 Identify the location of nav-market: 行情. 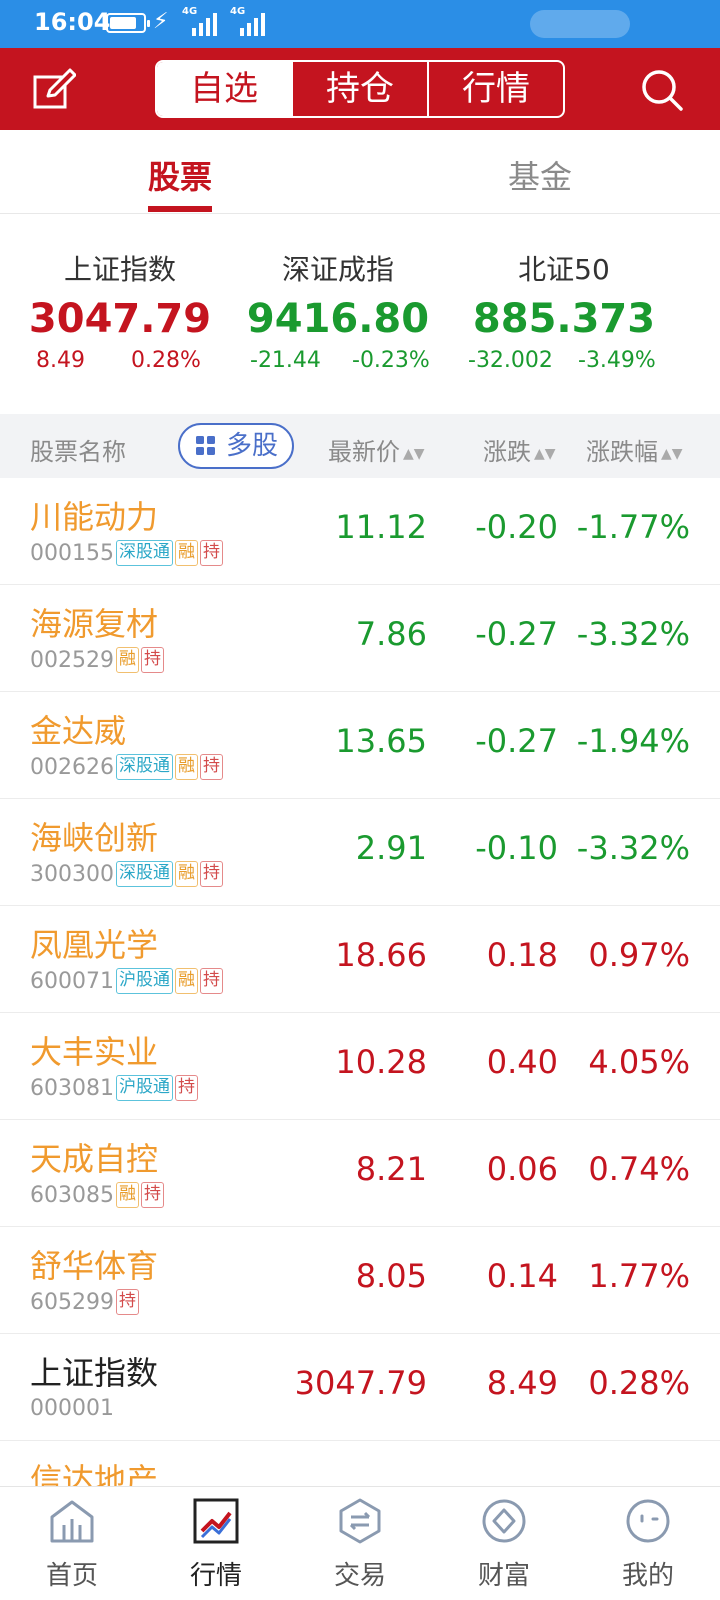
(216, 1543).